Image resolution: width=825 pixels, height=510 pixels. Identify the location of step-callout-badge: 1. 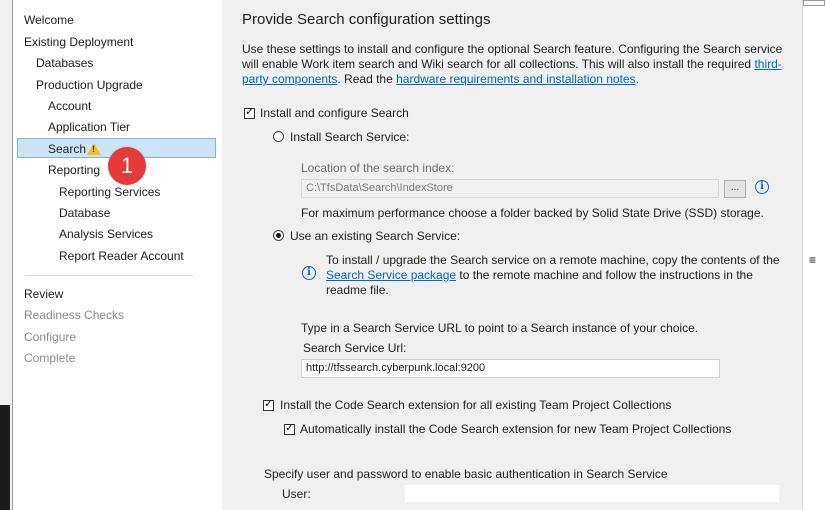
(127, 166).